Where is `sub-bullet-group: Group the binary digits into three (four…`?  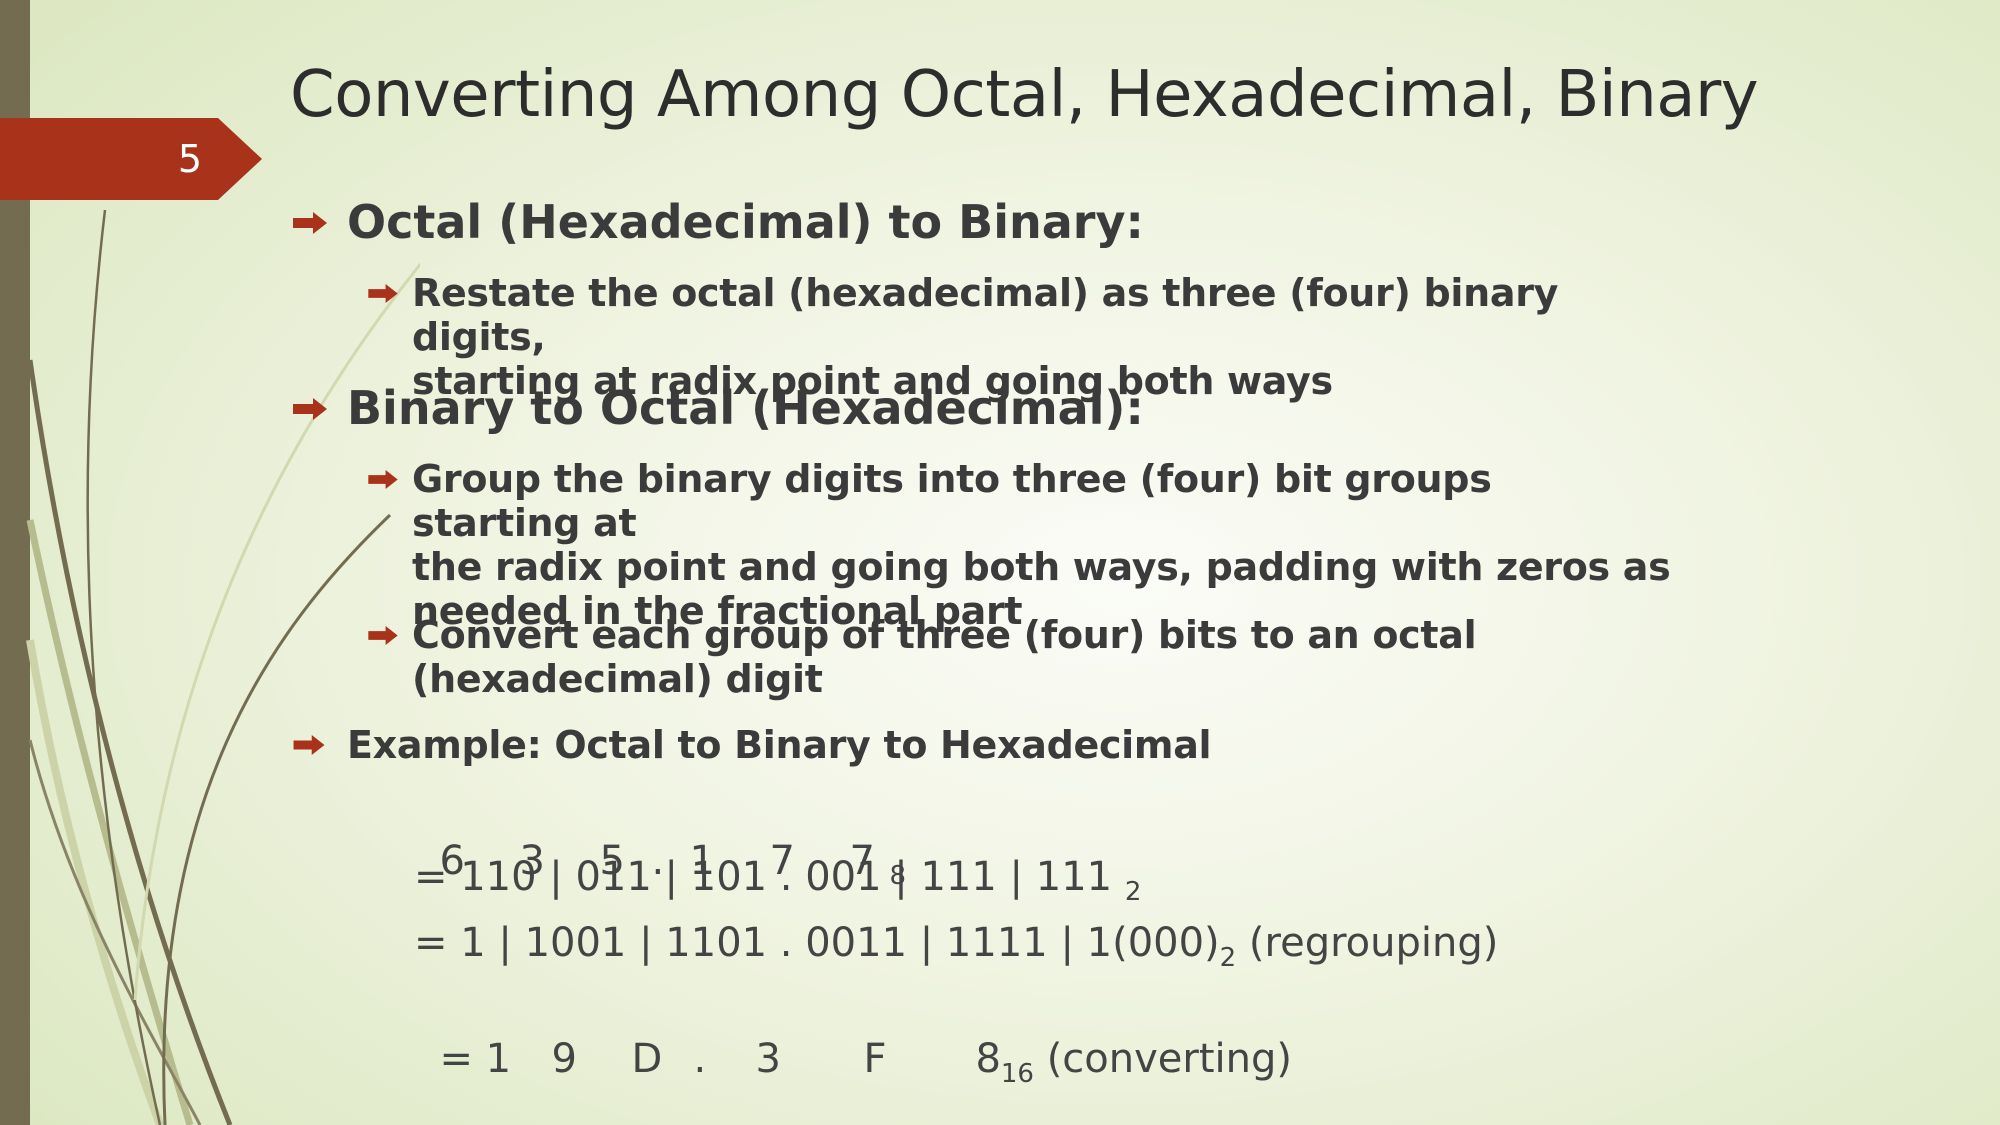 sub-bullet-group: Group the binary digits into three (four… is located at coordinates (1042, 545).